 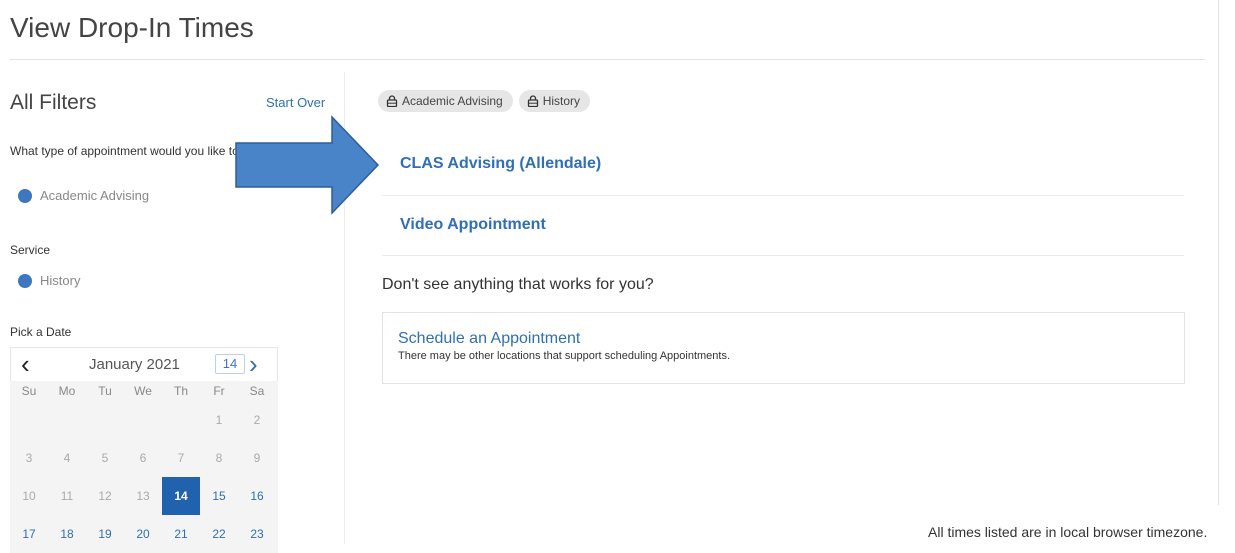 What do you see at coordinates (29, 534) in the screenshot?
I see `calendar-day: 17` at bounding box center [29, 534].